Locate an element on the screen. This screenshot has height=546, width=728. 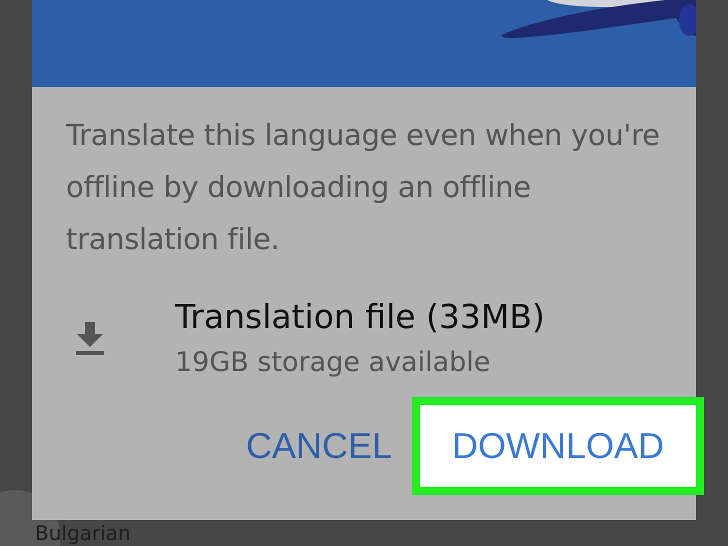
download-icon is located at coordinates (90, 339).